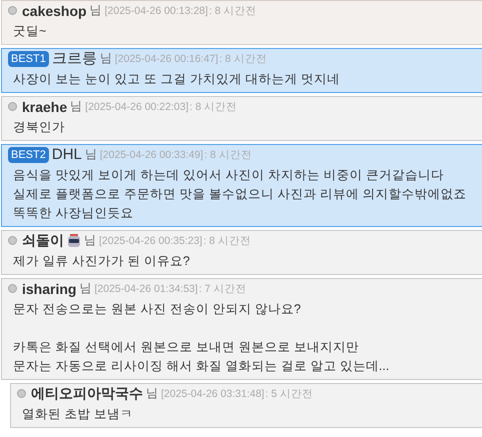  I want to click on elapsed-time: : 7 시간전, so click(222, 289).